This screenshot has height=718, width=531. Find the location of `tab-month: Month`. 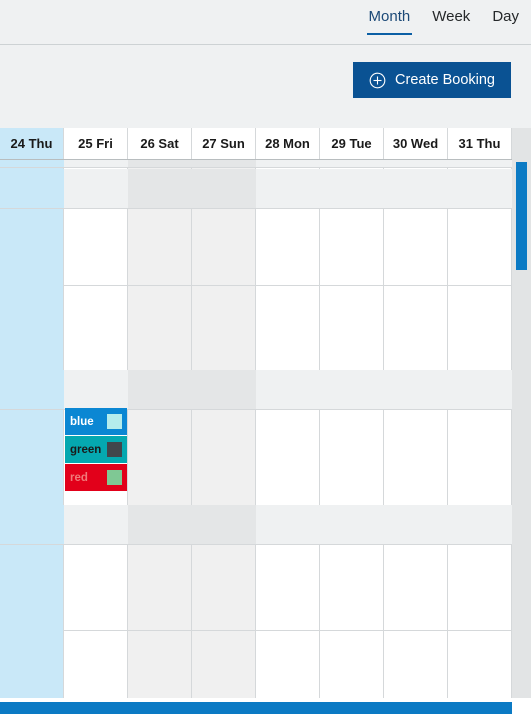

tab-month: Month is located at coordinates (389, 21).